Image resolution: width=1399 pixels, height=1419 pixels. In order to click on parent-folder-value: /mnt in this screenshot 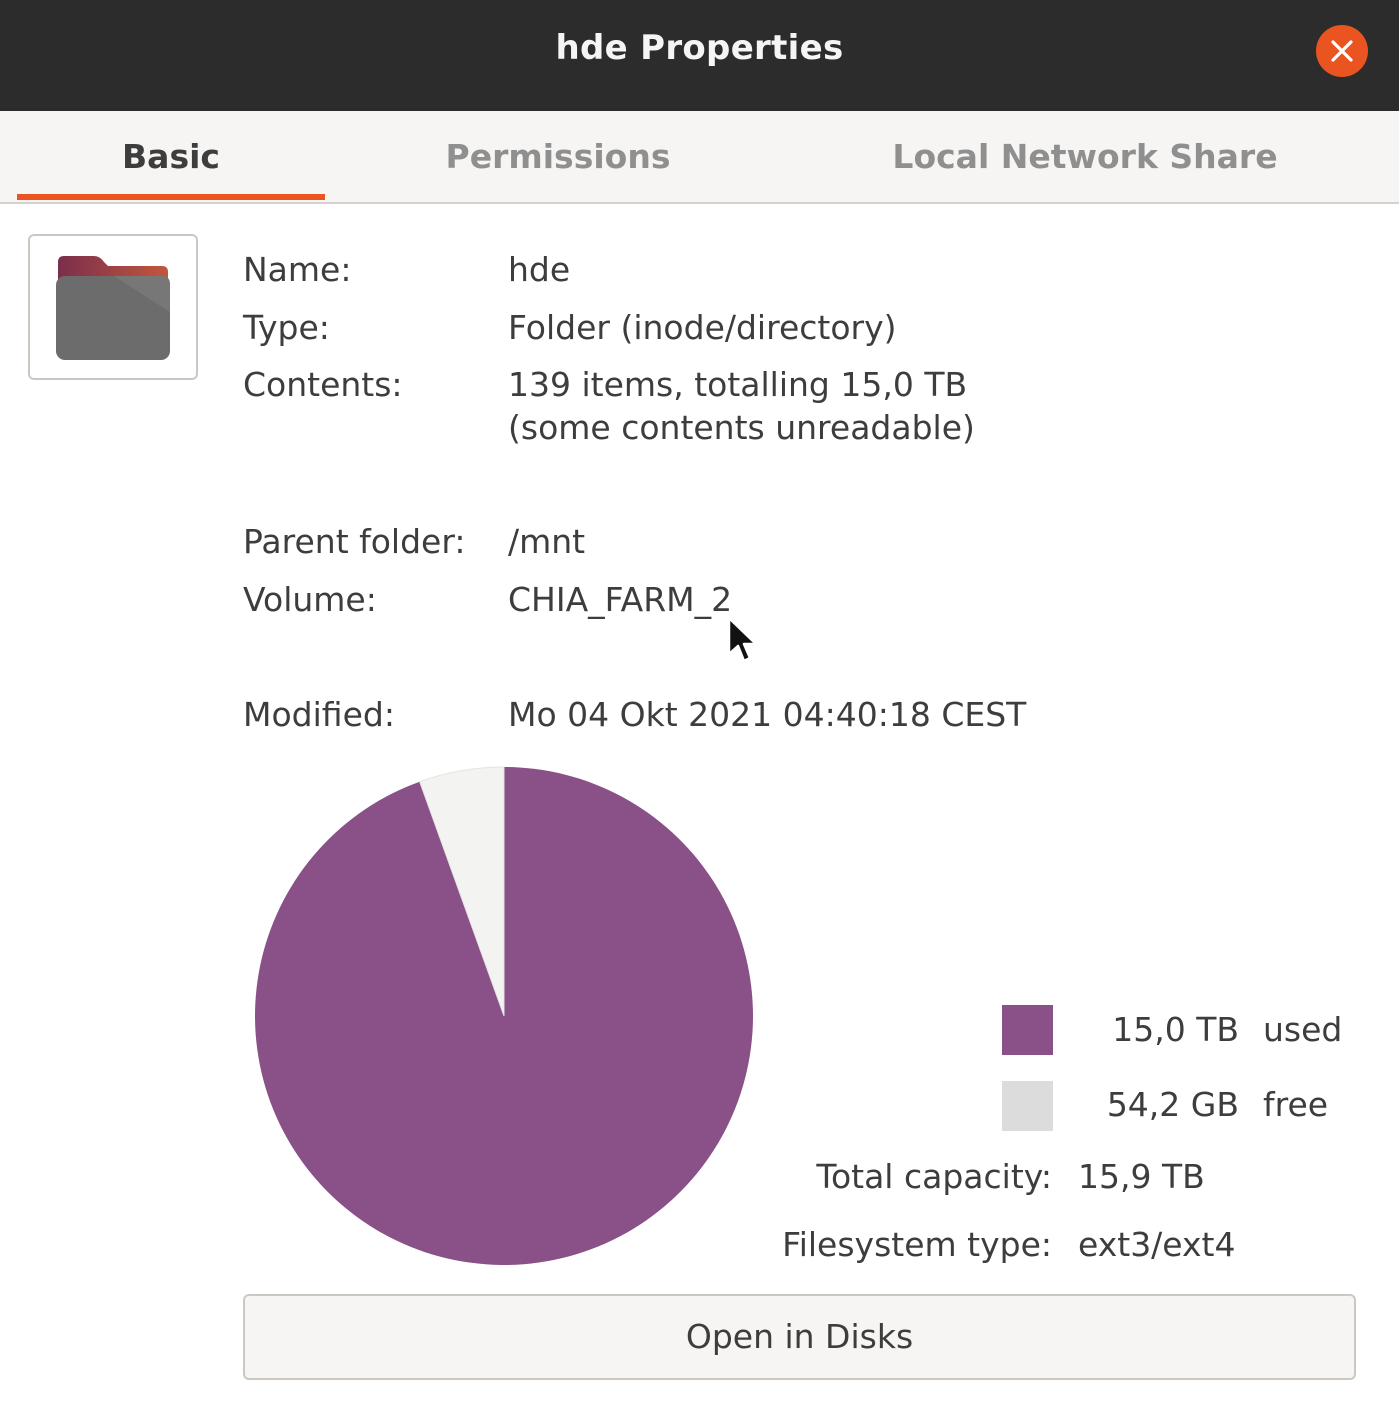, I will do `click(547, 541)`.